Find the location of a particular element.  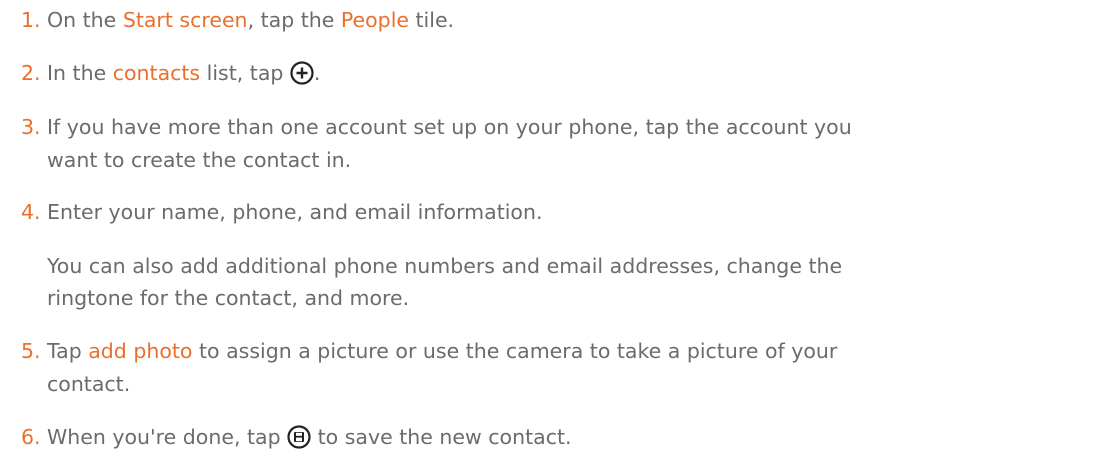

step-text-segment: On the is located at coordinates (85, 20).